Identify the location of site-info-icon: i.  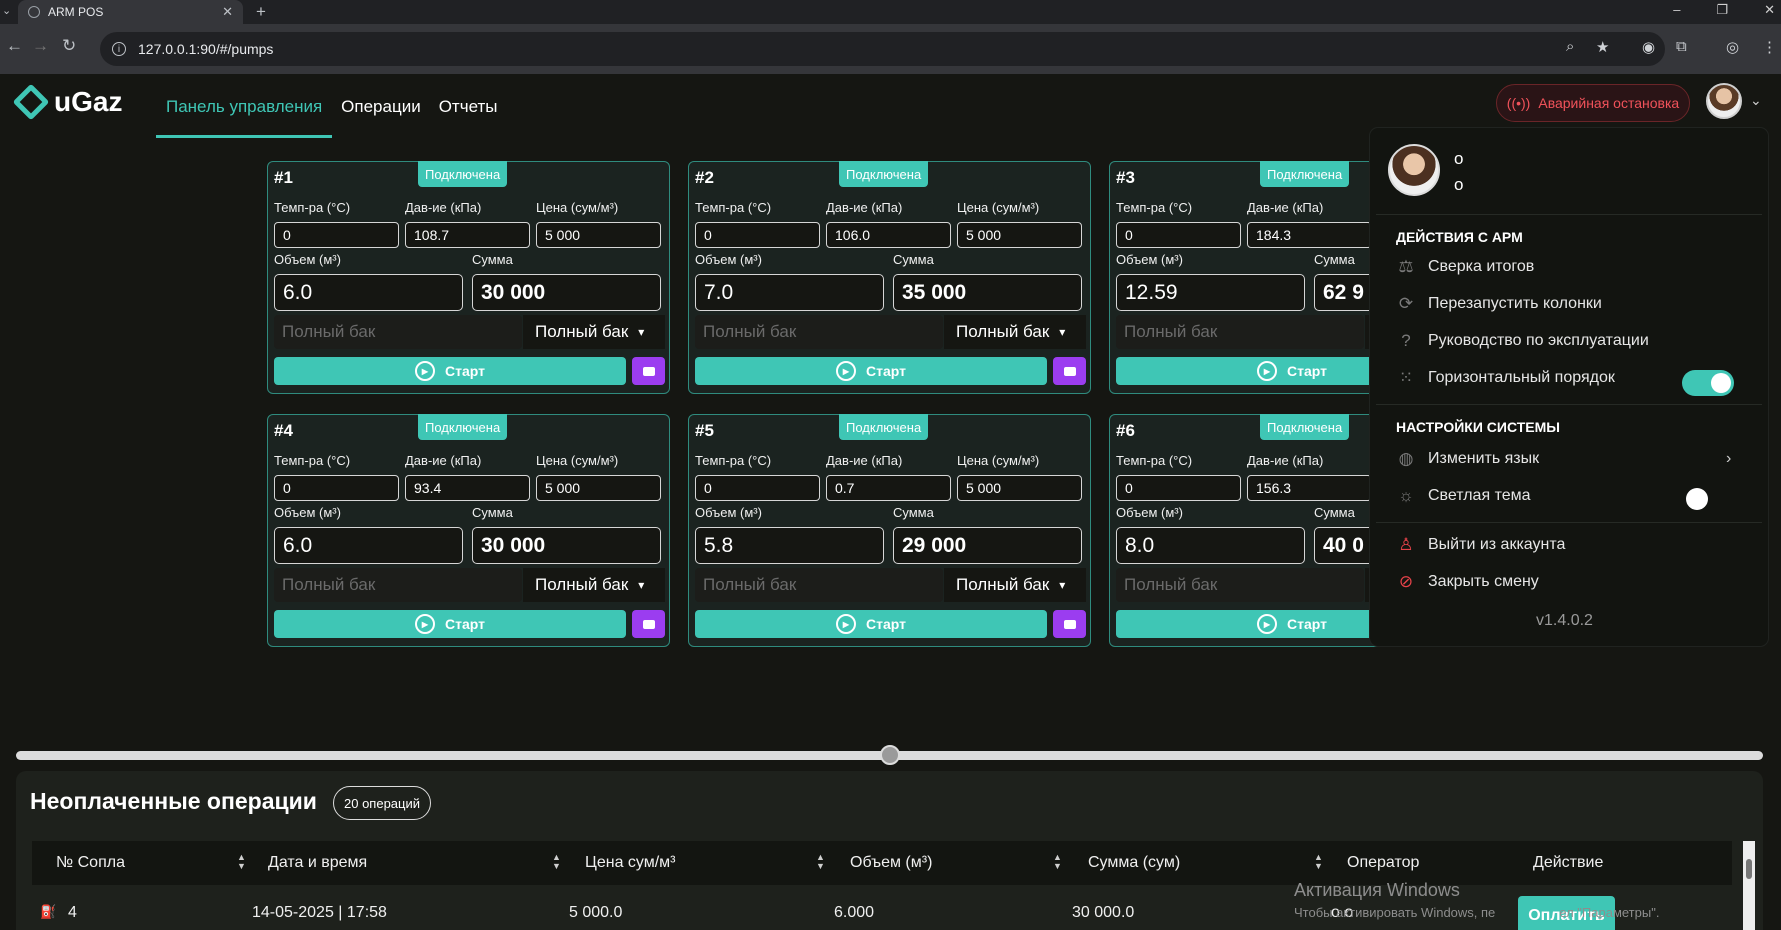
(119, 49).